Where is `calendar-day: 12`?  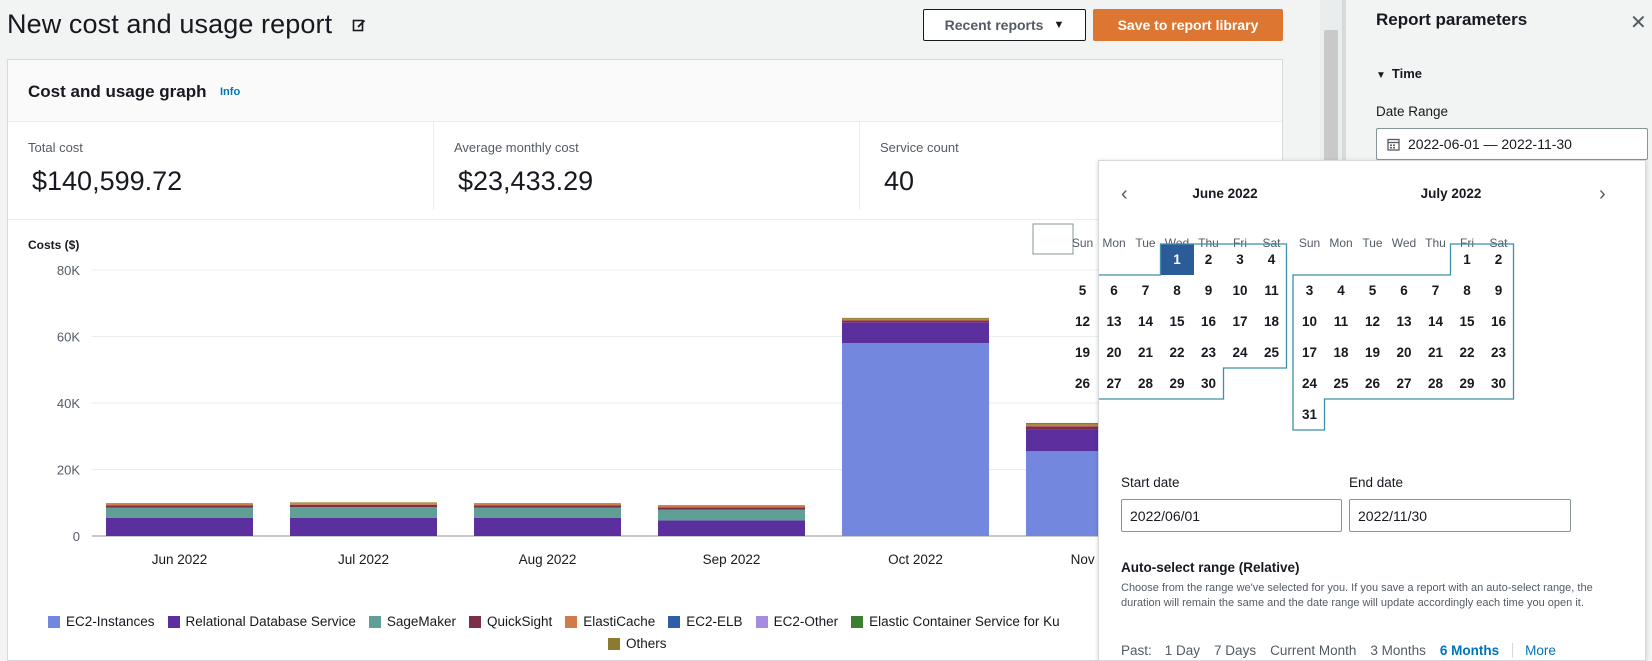
calendar-day: 12 is located at coordinates (1082, 321).